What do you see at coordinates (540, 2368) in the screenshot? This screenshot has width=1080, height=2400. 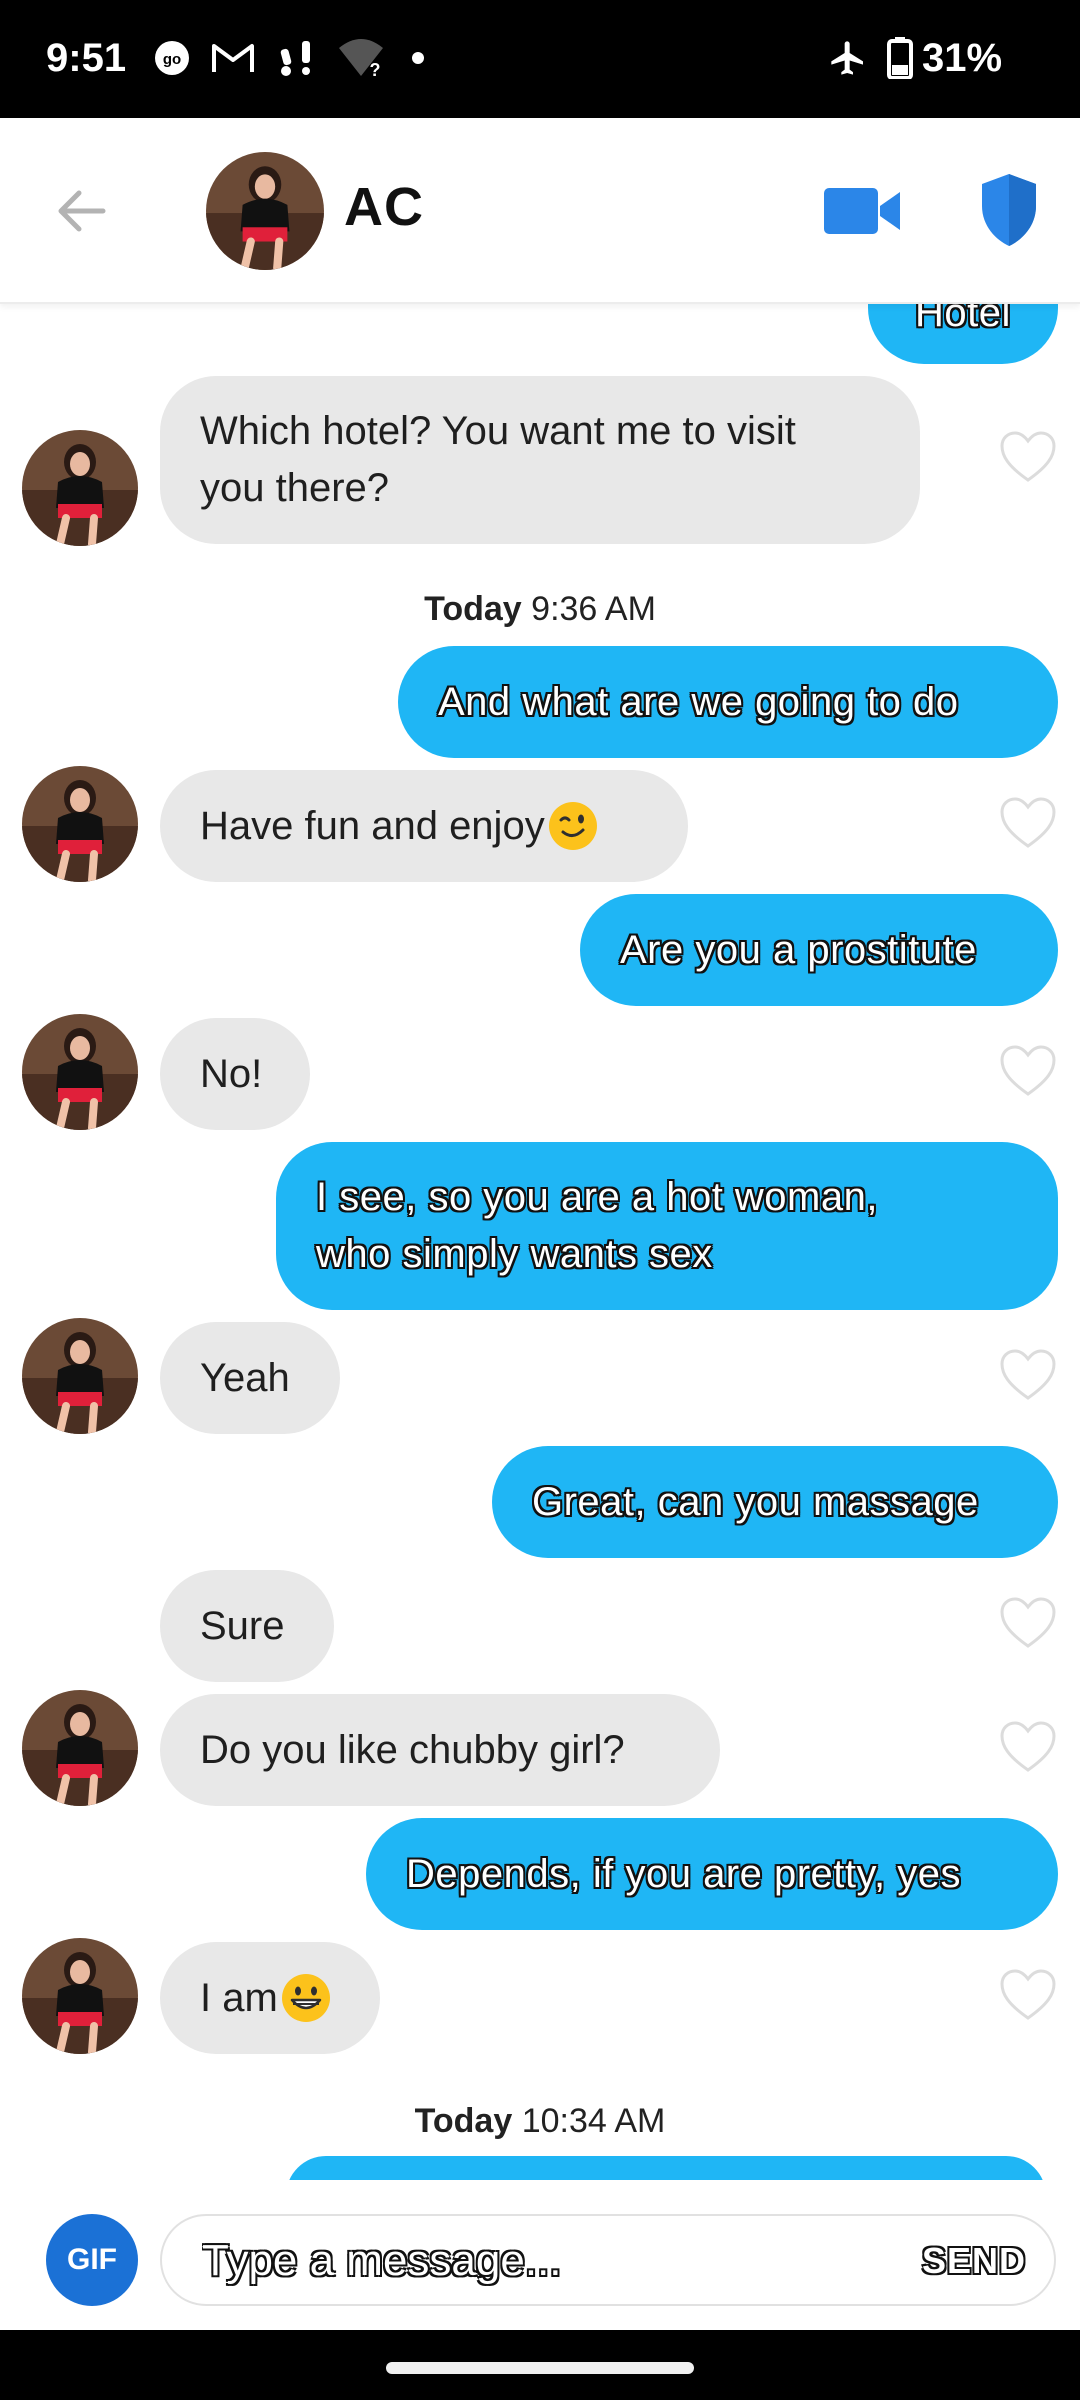 I see `home-gesture-handle` at bounding box center [540, 2368].